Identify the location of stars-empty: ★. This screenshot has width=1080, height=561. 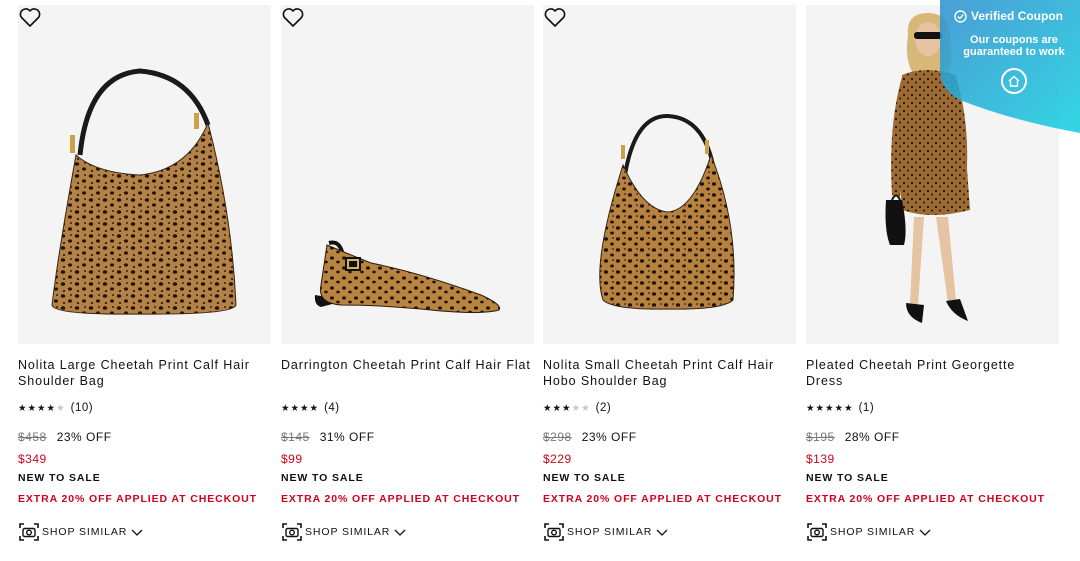
(61, 408).